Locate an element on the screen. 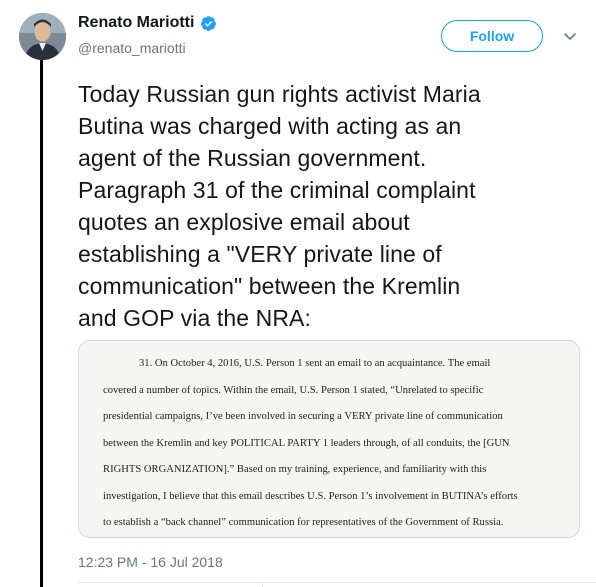 This screenshot has width=596, height=587. divider-tick is located at coordinates (262, 584).